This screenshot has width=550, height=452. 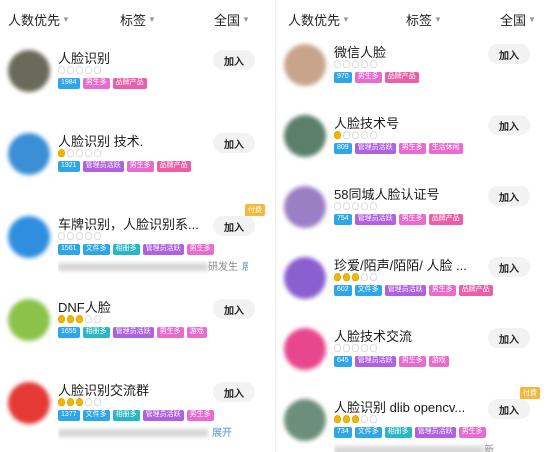 I want to click on group-row: 车牌识别，人脸识别系... 1561文件多相册多管理员活跃男生多研发生展开 付费加入, so click(x=137, y=246).